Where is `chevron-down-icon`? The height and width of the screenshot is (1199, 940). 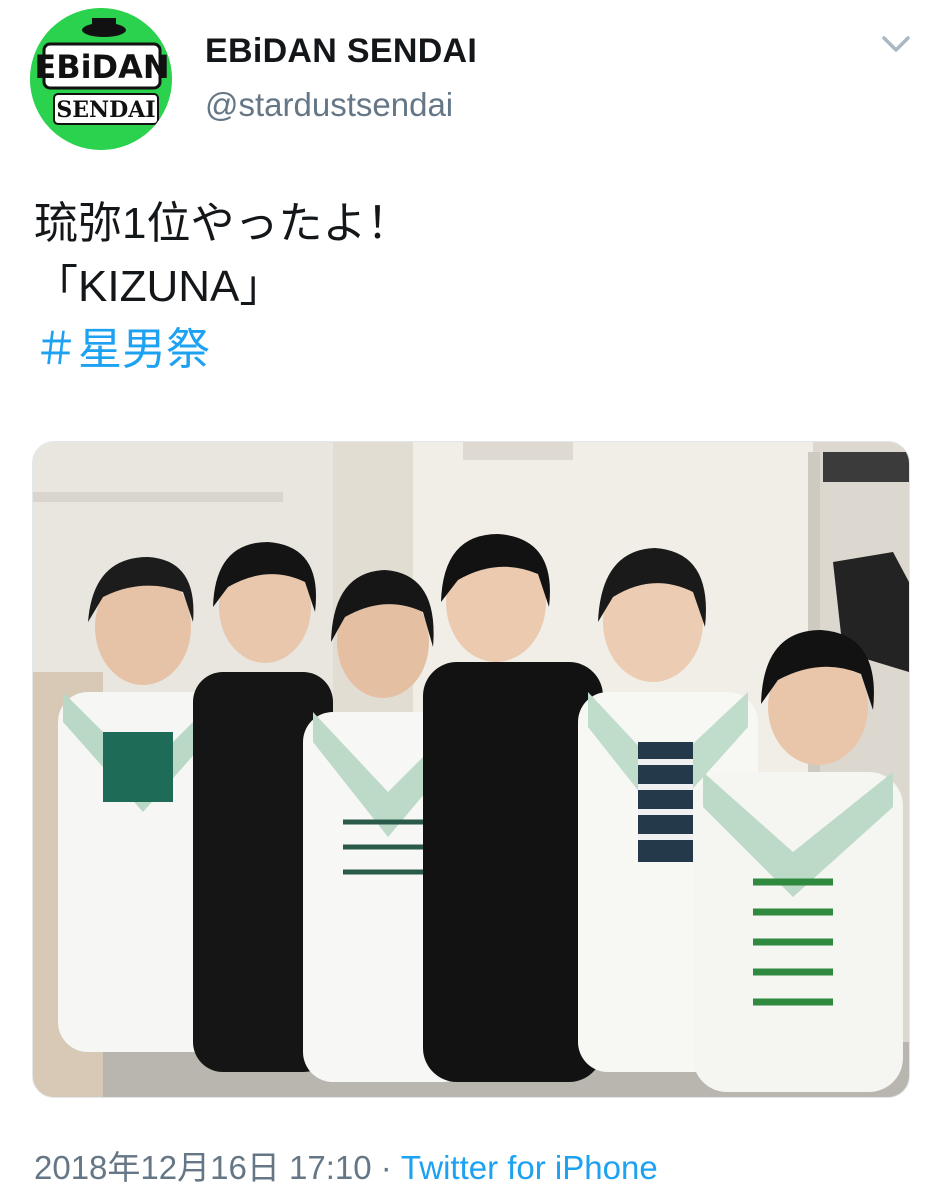
chevron-down-icon is located at coordinates (896, 44).